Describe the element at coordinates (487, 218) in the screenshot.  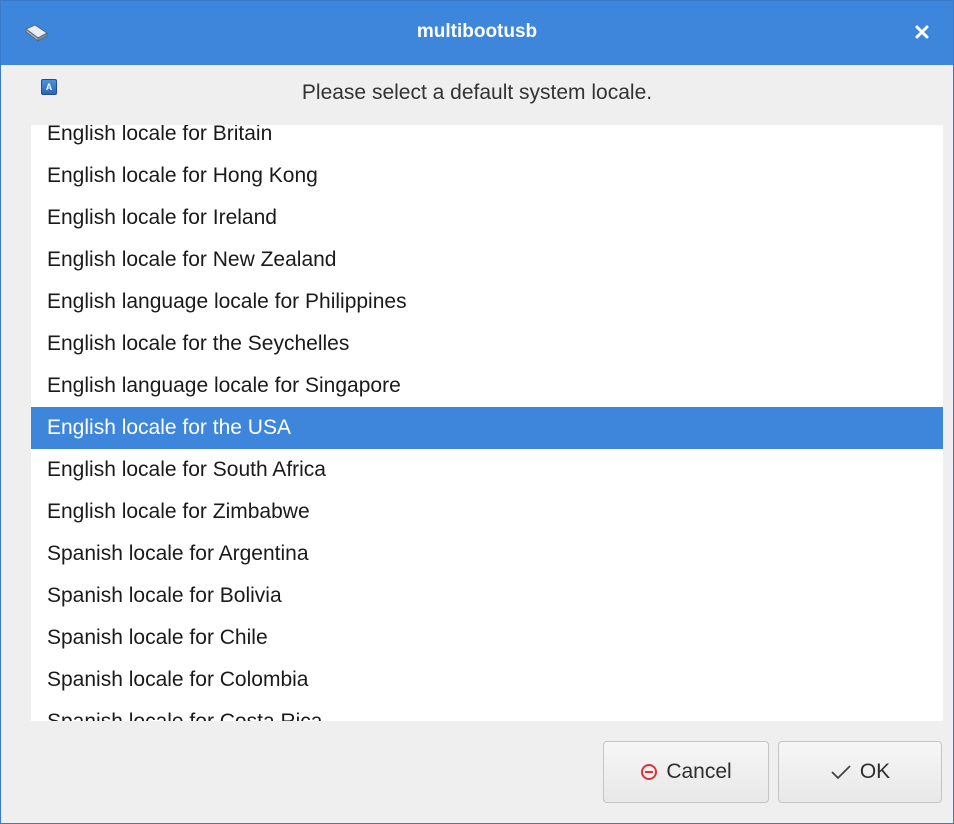
I see `list-item: English locale for Ireland` at that location.